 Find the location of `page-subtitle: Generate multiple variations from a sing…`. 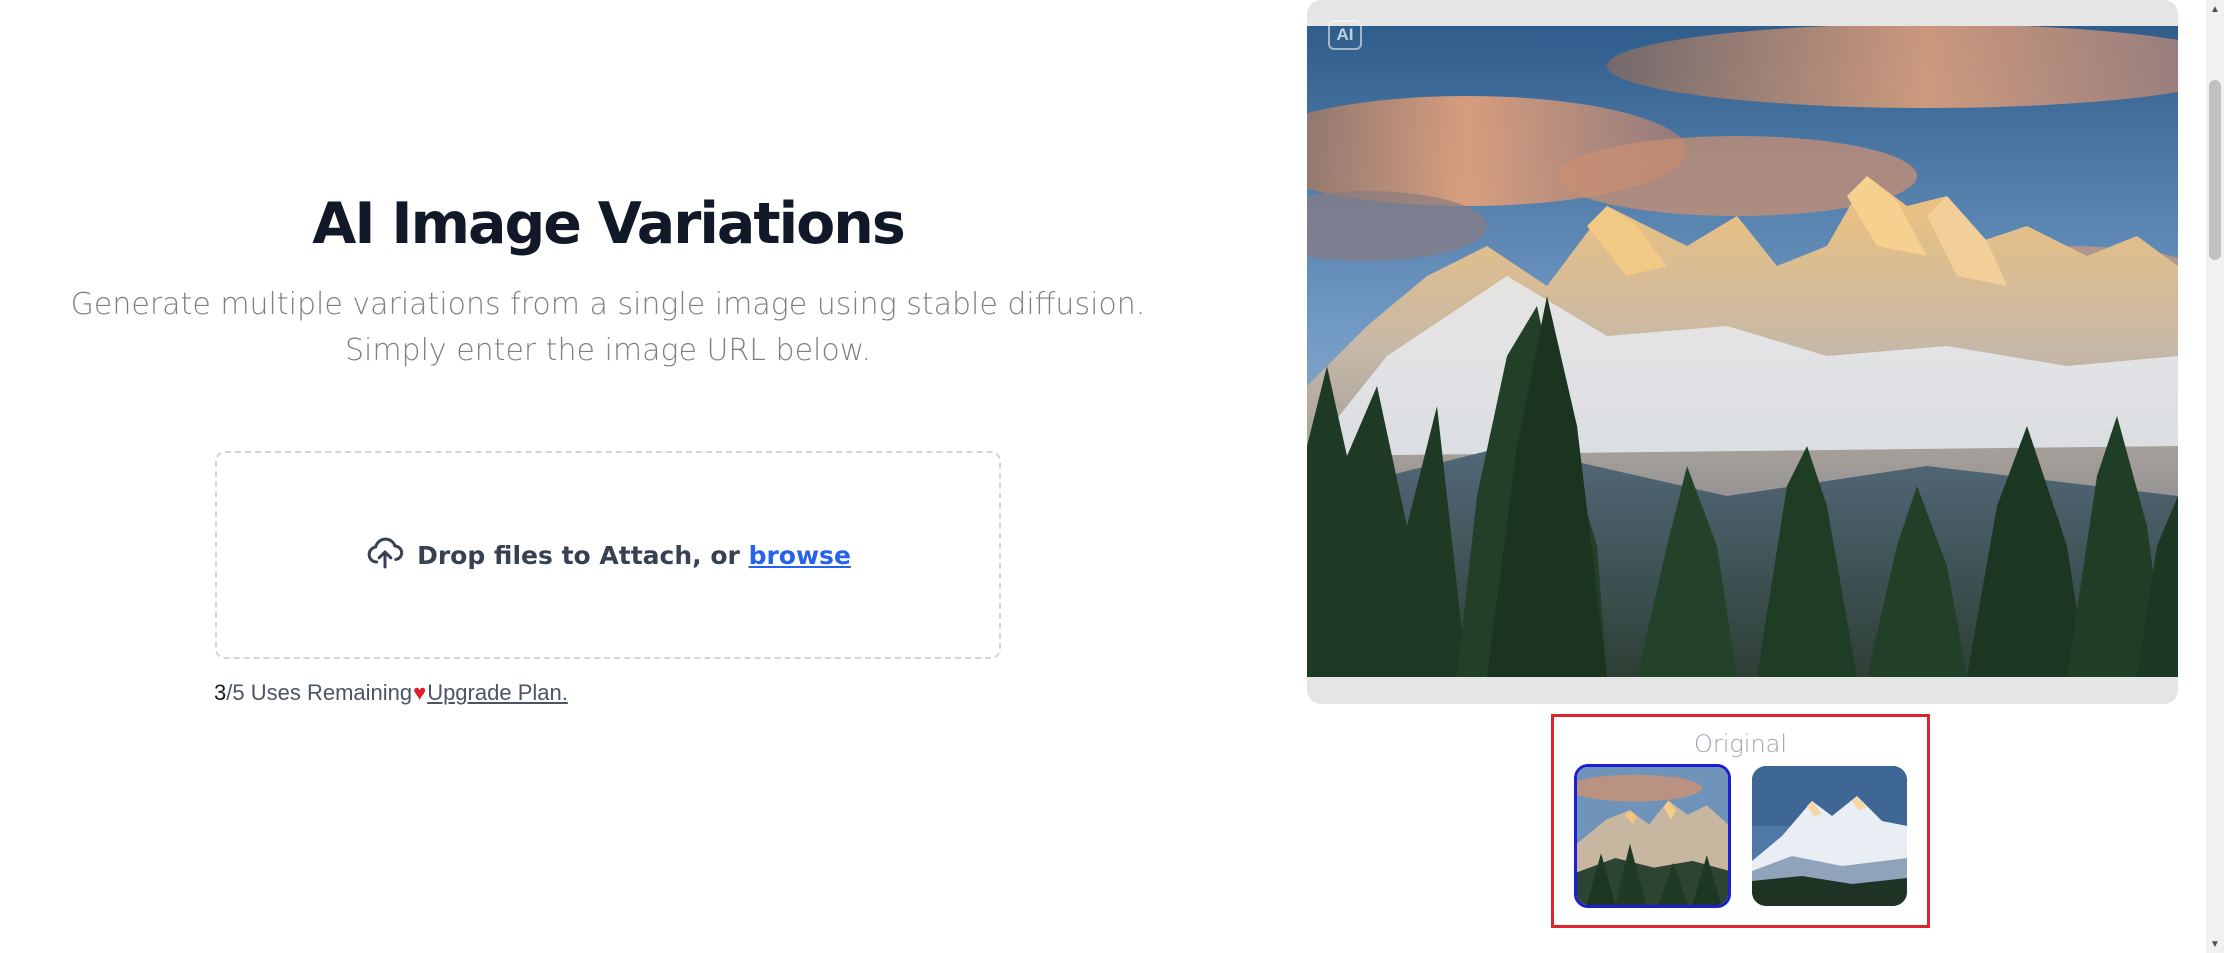

page-subtitle: Generate multiple variations from a sing… is located at coordinates (608, 327).